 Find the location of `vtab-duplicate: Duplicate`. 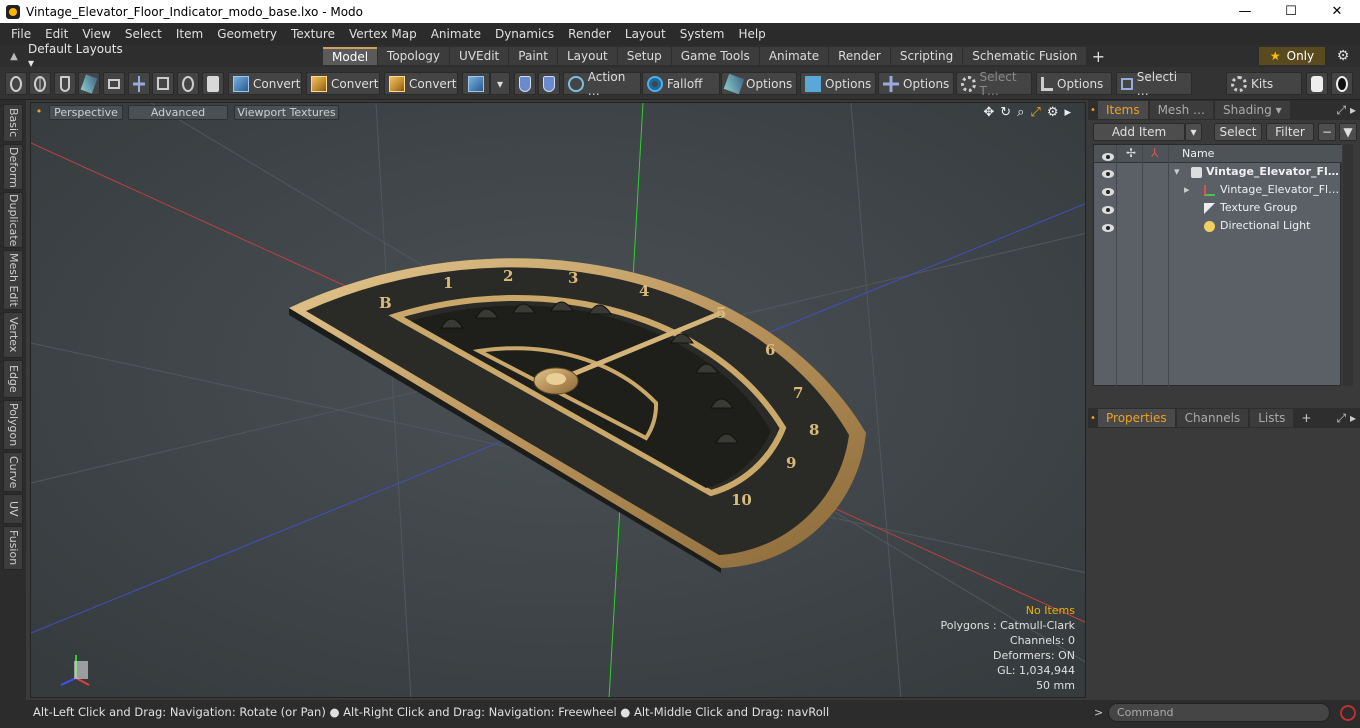

vtab-duplicate: Duplicate is located at coordinates (13, 220).